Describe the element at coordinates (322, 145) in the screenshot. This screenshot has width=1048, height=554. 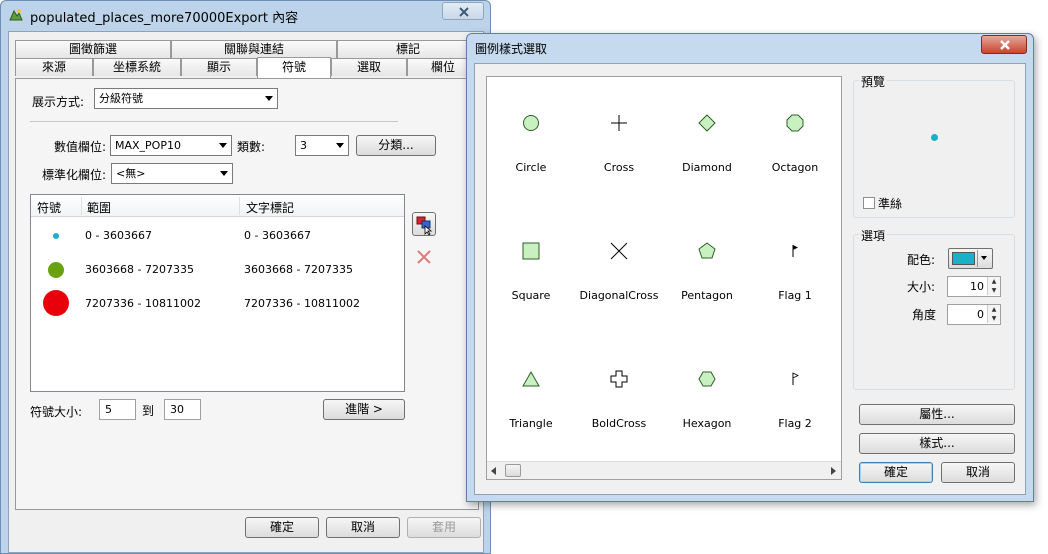
I see `classes-select: 3` at that location.